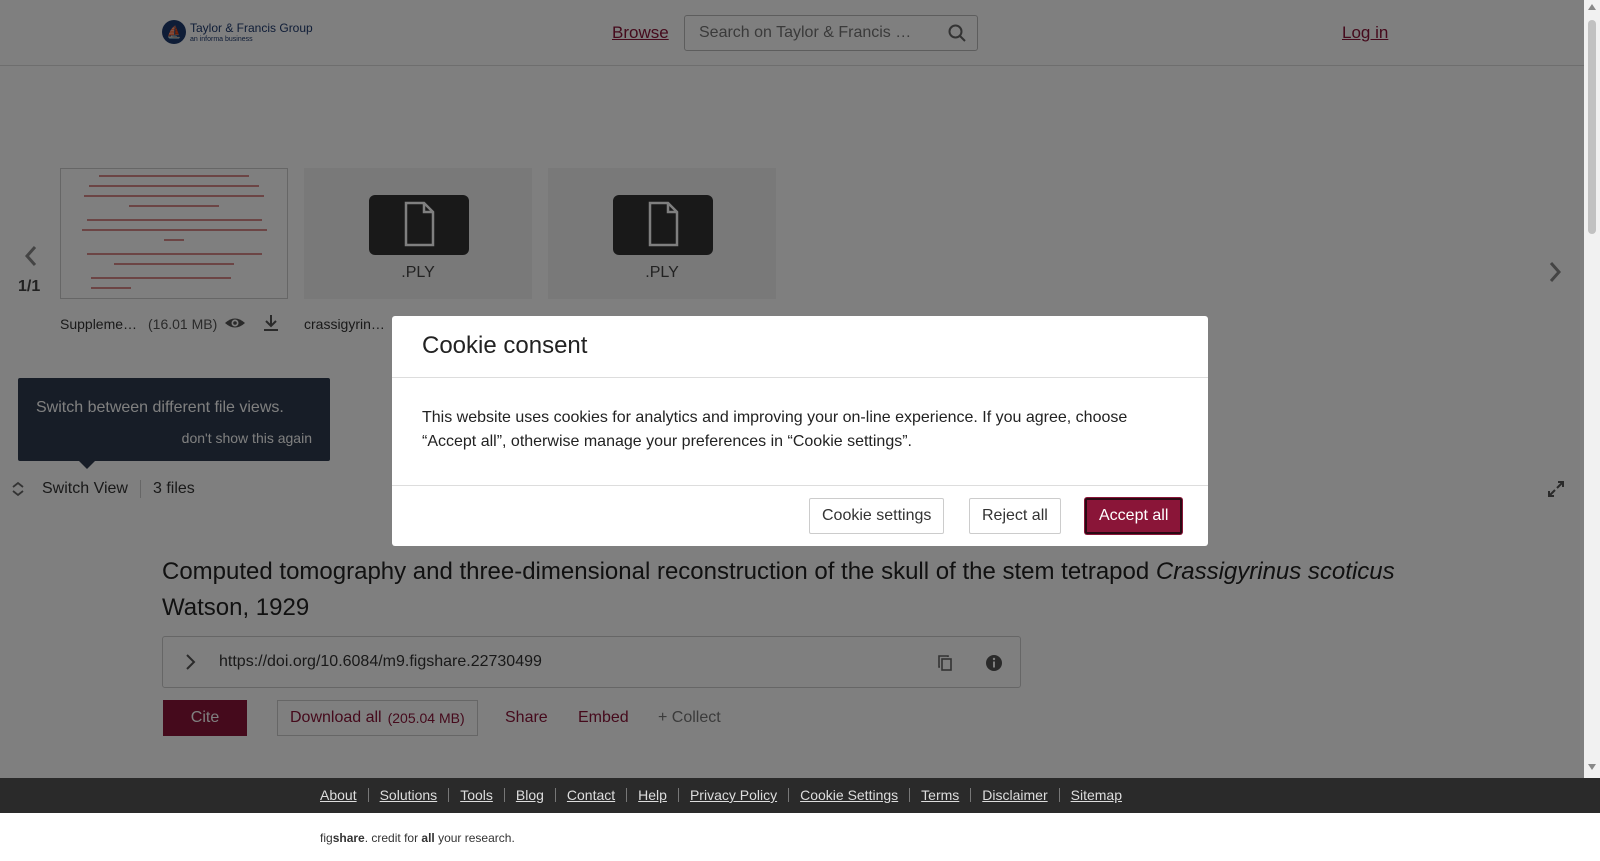  What do you see at coordinates (417, 838) in the screenshot?
I see `figshare-tagline: figshare. credit for all your research.` at bounding box center [417, 838].